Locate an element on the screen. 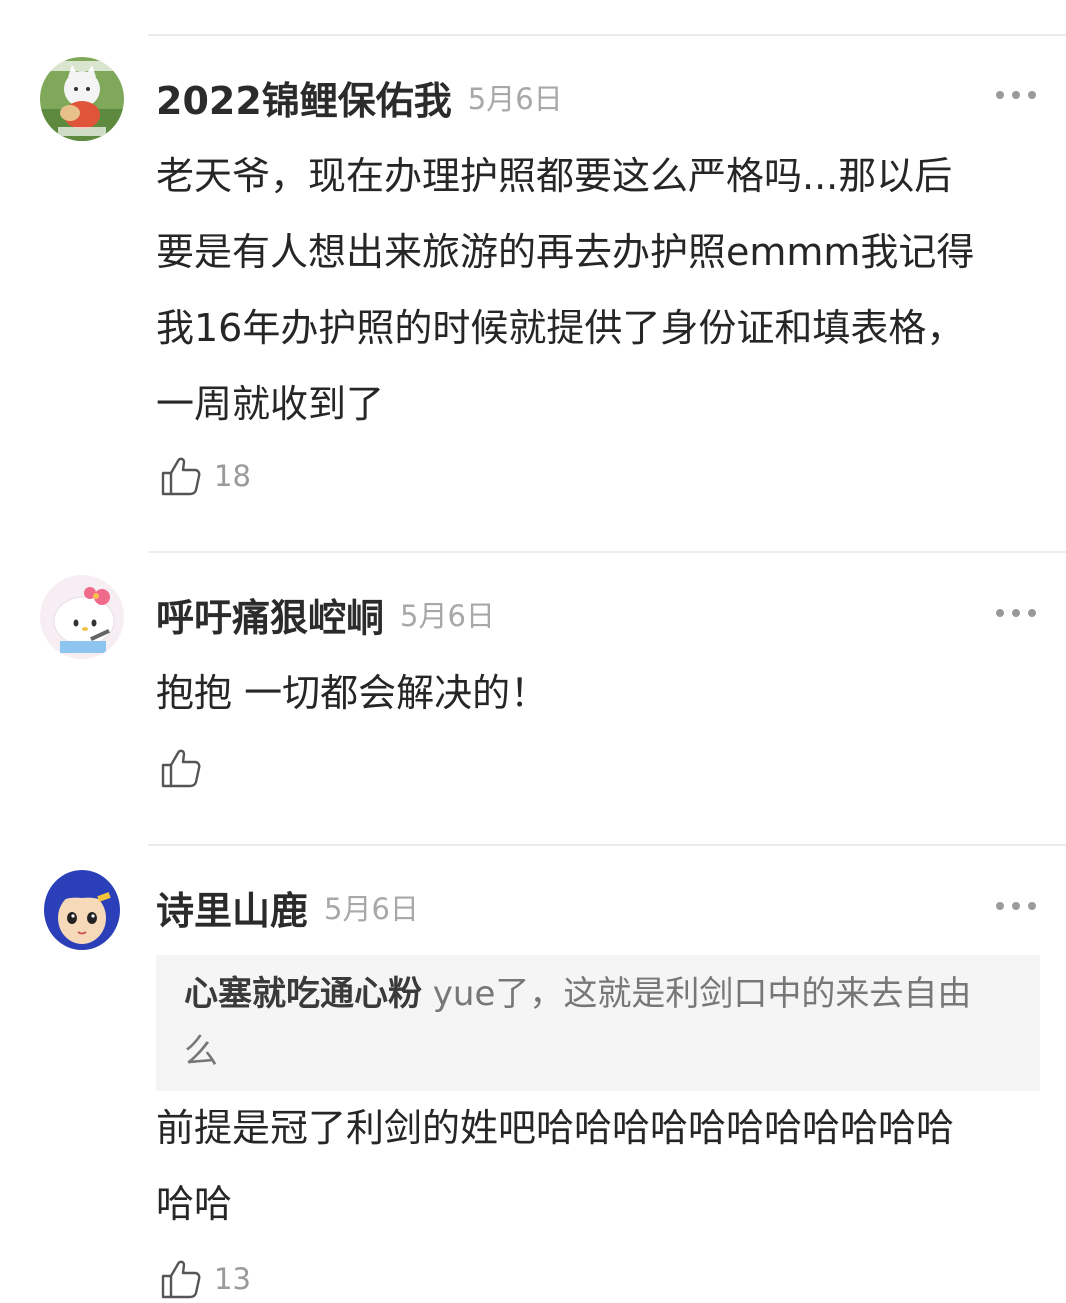 The width and height of the screenshot is (1066, 1303). username: 呼吁痛狠崆峒 is located at coordinates (270, 614).